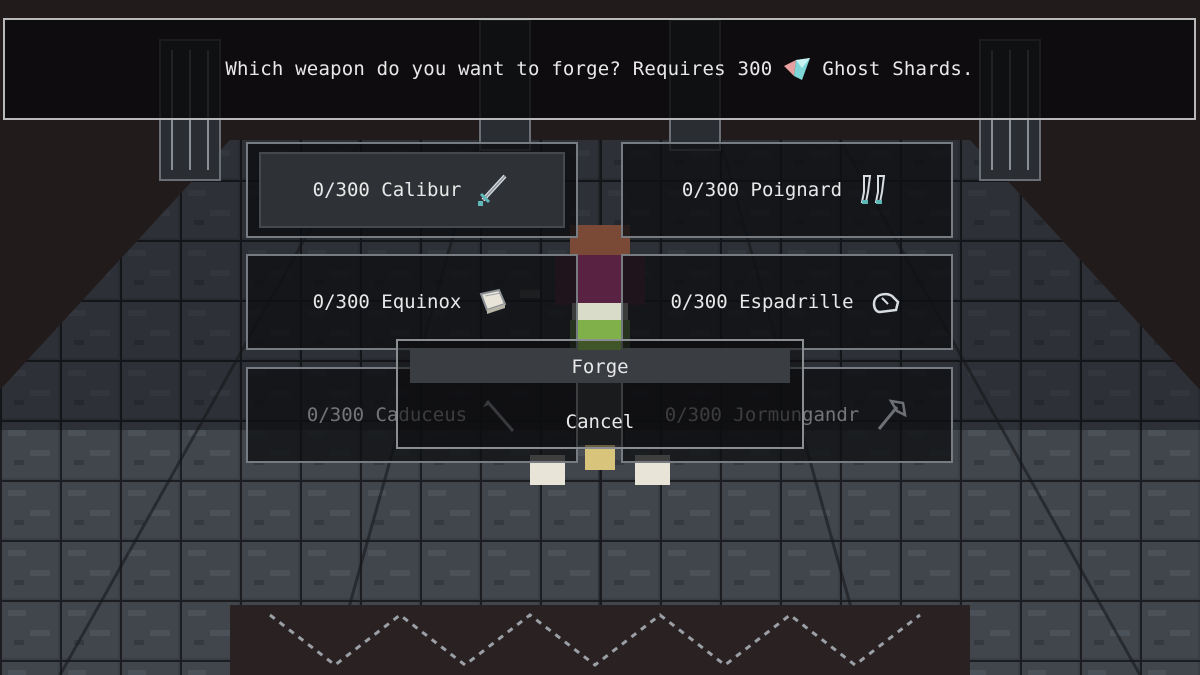 The width and height of the screenshot is (1200, 675). What do you see at coordinates (600, 366) in the screenshot?
I see `forge-button: Forge` at bounding box center [600, 366].